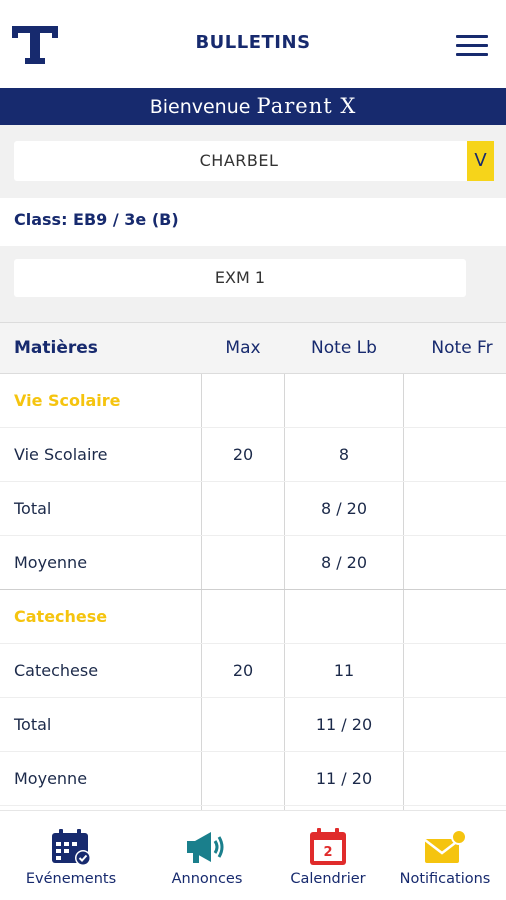 This screenshot has width=506, height=900. Describe the element at coordinates (205, 847) in the screenshot. I see `megaphone-icon` at that location.